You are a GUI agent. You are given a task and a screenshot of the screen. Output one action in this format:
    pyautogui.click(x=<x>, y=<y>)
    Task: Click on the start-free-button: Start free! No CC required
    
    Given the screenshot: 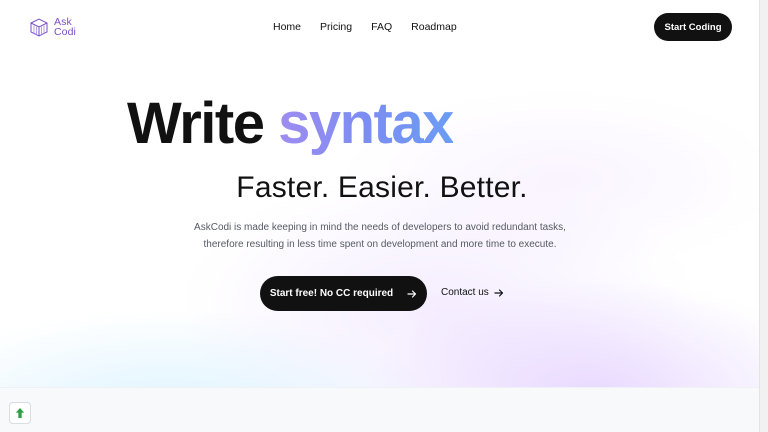 What is the action you would take?
    pyautogui.click(x=343, y=293)
    